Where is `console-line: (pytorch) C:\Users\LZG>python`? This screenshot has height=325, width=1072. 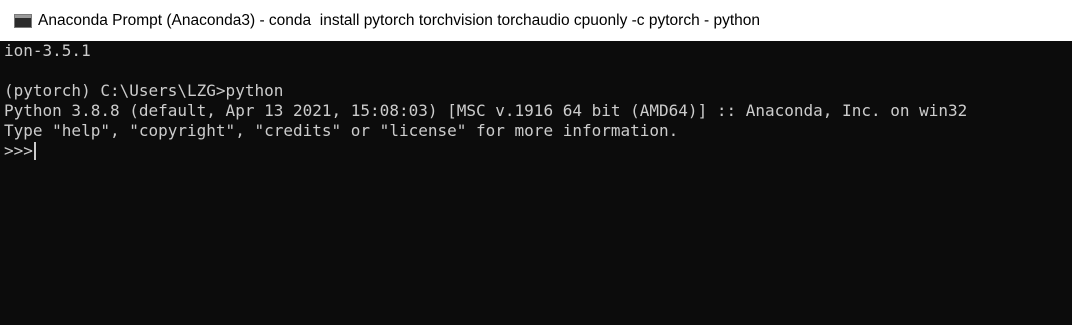 console-line: (pytorch) C:\Users\LZG>python is located at coordinates (144, 90).